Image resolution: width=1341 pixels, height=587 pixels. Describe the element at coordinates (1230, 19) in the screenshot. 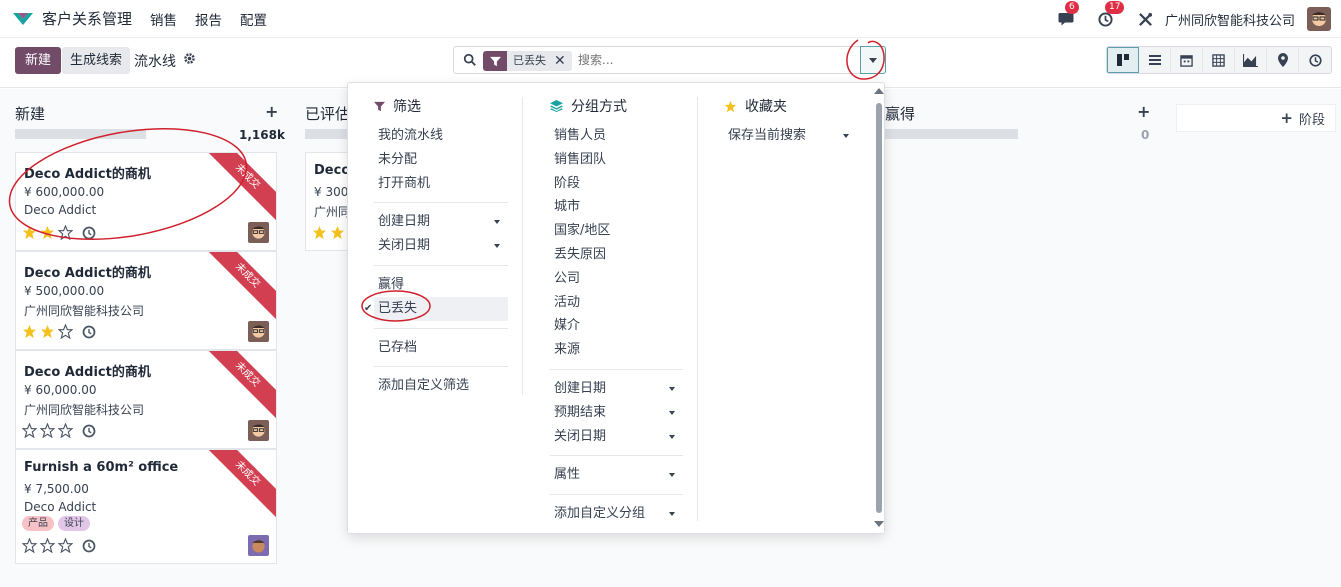

I see `company-switcher: 广州同欣智能科技公司` at that location.